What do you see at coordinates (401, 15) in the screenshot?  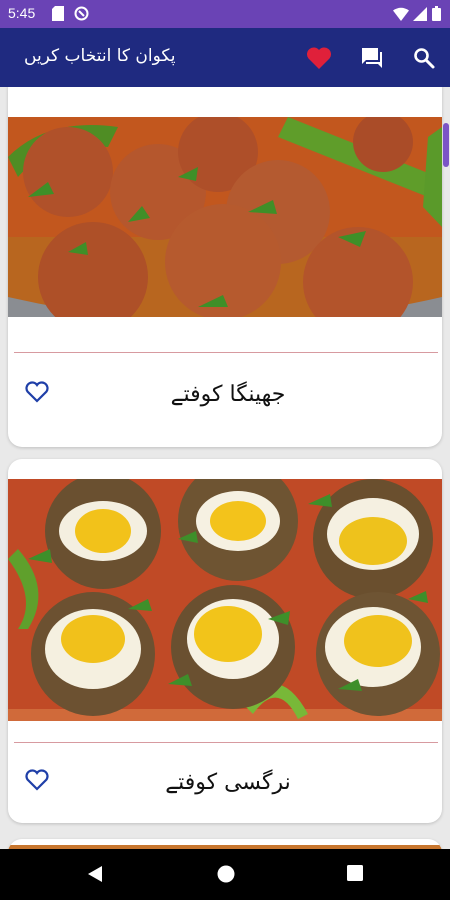 I see `wifi-icon` at bounding box center [401, 15].